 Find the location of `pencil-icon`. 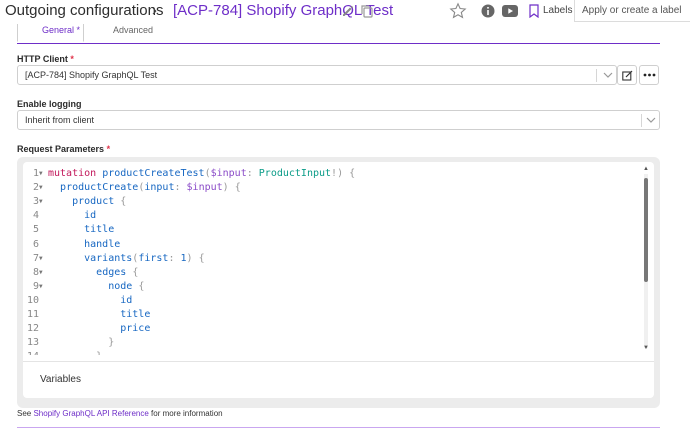

pencil-icon is located at coordinates (348, 11).